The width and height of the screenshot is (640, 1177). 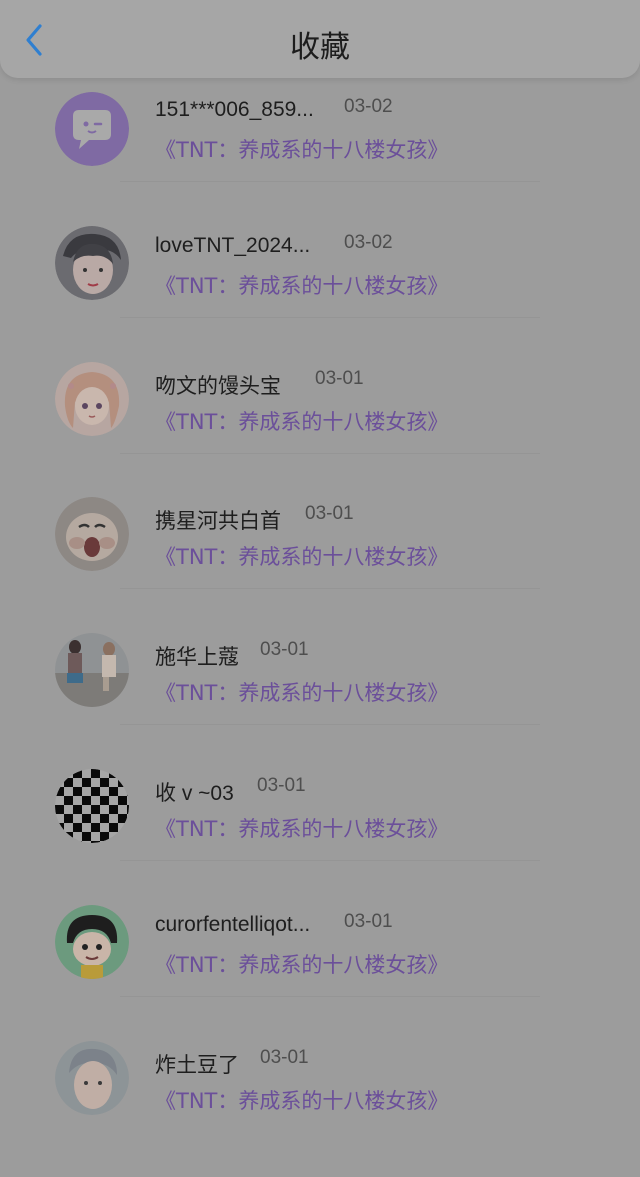 What do you see at coordinates (197, 1064) in the screenshot?
I see `user-name: 炸土豆了` at bounding box center [197, 1064].